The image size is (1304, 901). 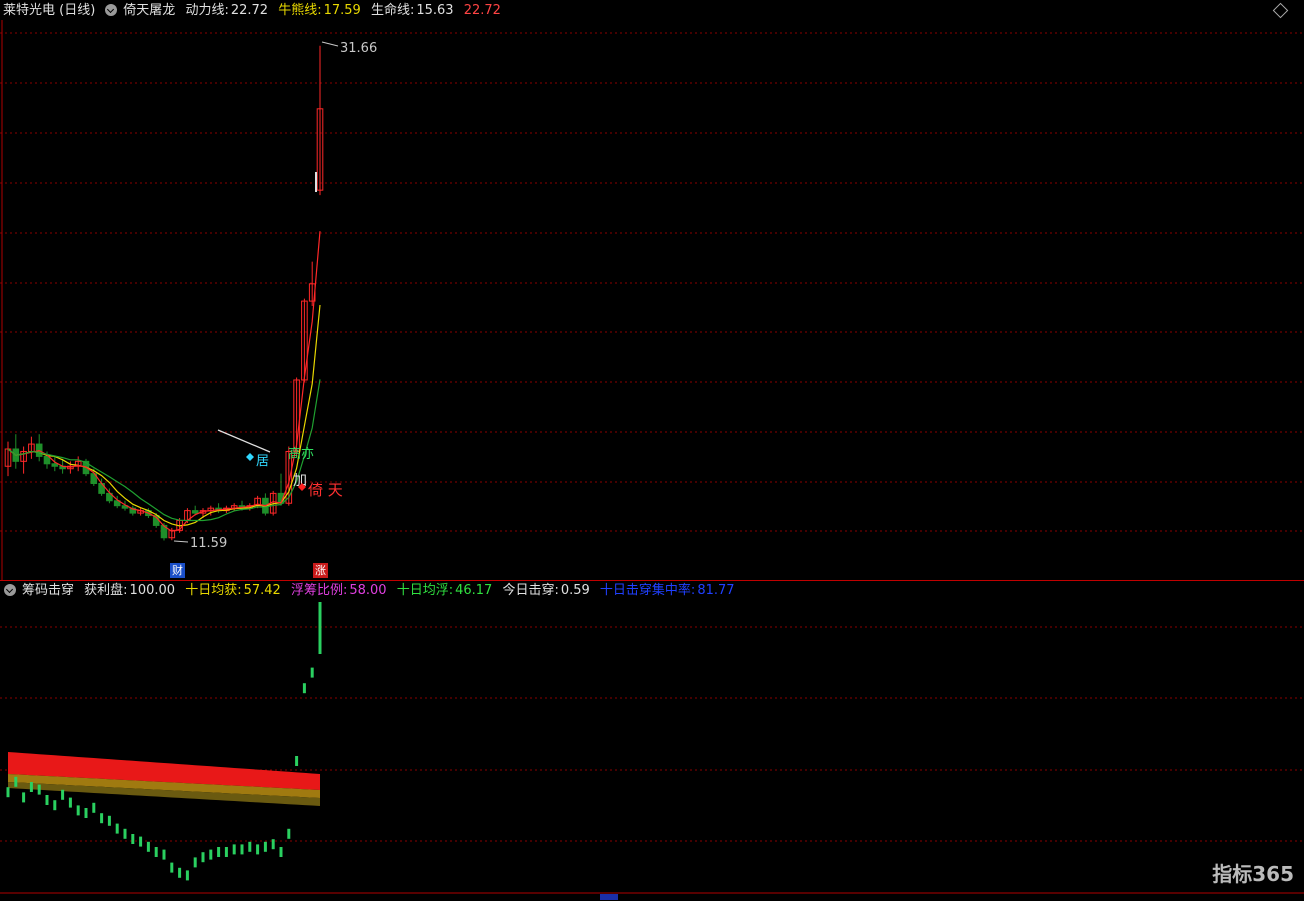 I want to click on indicator-line, so click(x=164, y=381).